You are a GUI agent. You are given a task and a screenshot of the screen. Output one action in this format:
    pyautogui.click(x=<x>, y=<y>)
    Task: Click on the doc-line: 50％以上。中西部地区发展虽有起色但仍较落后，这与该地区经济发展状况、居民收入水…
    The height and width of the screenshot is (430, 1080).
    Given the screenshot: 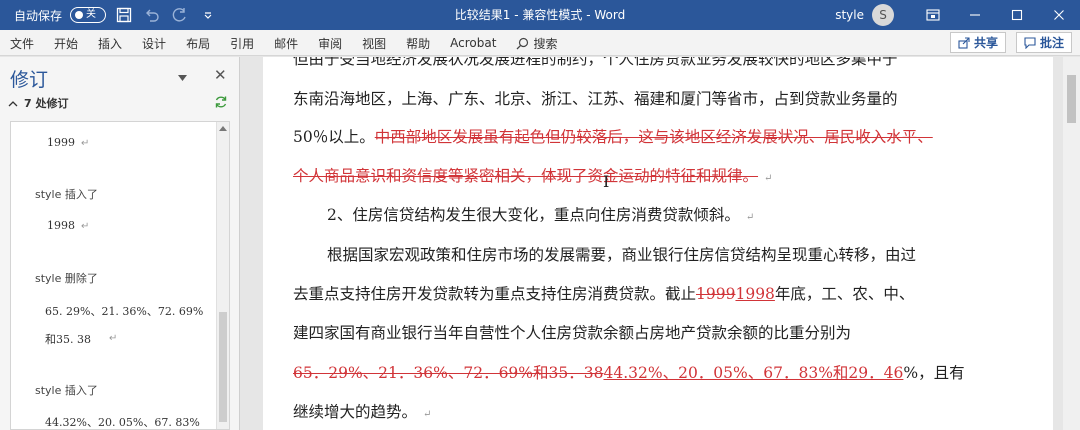 What is the action you would take?
    pyautogui.click(x=613, y=137)
    